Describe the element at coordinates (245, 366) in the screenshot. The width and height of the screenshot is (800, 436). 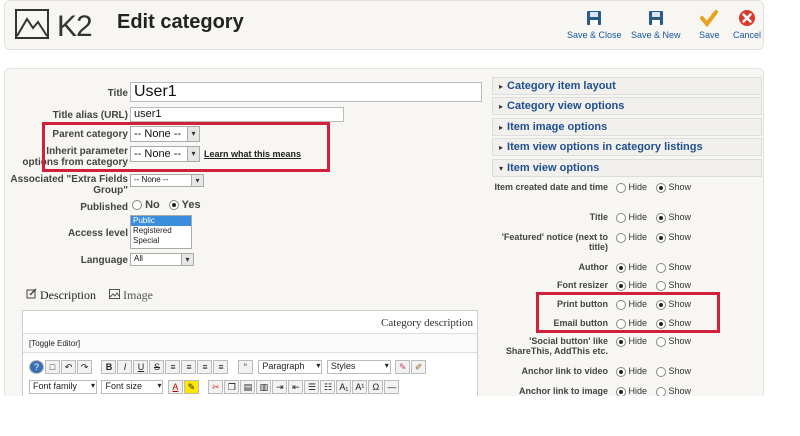
I see `blockquote-icon: “` at that location.